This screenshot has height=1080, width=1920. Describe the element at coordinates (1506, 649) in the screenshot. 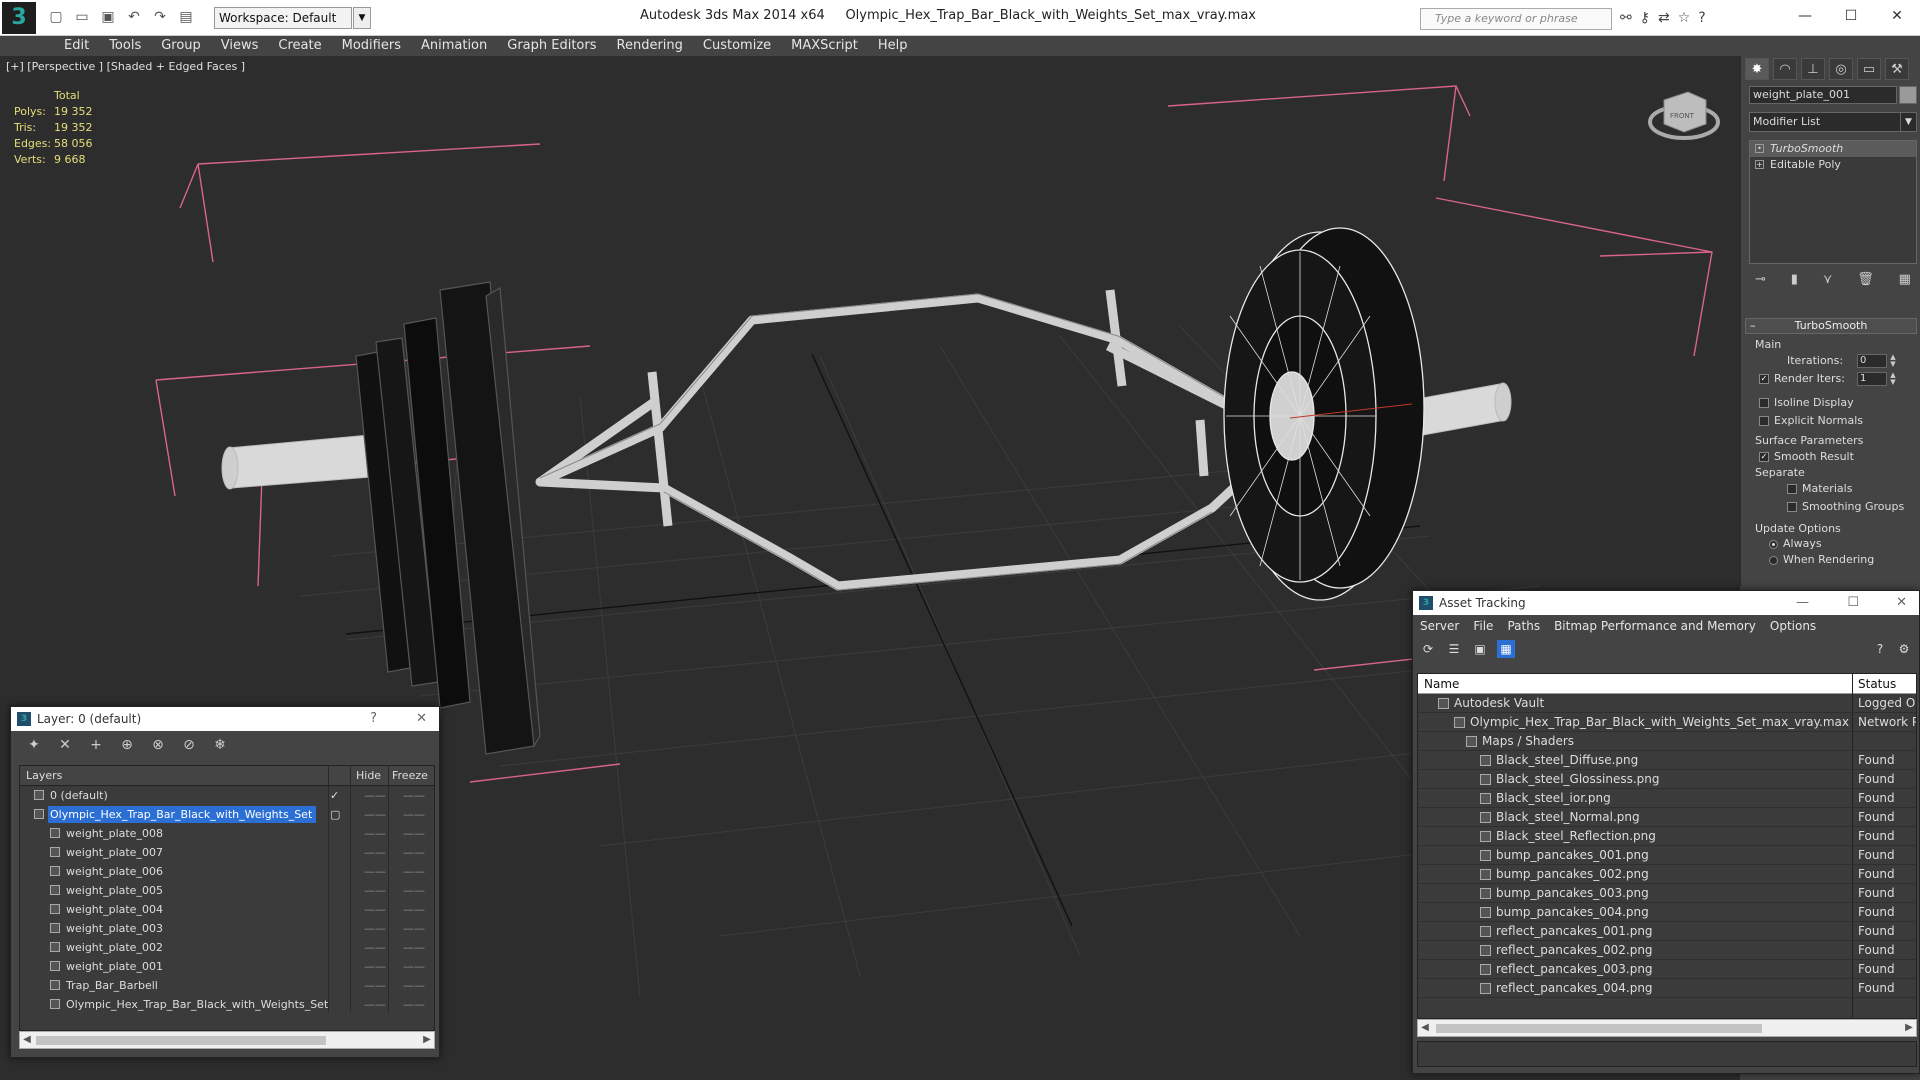

I see `table-view-icon: ▦` at that location.